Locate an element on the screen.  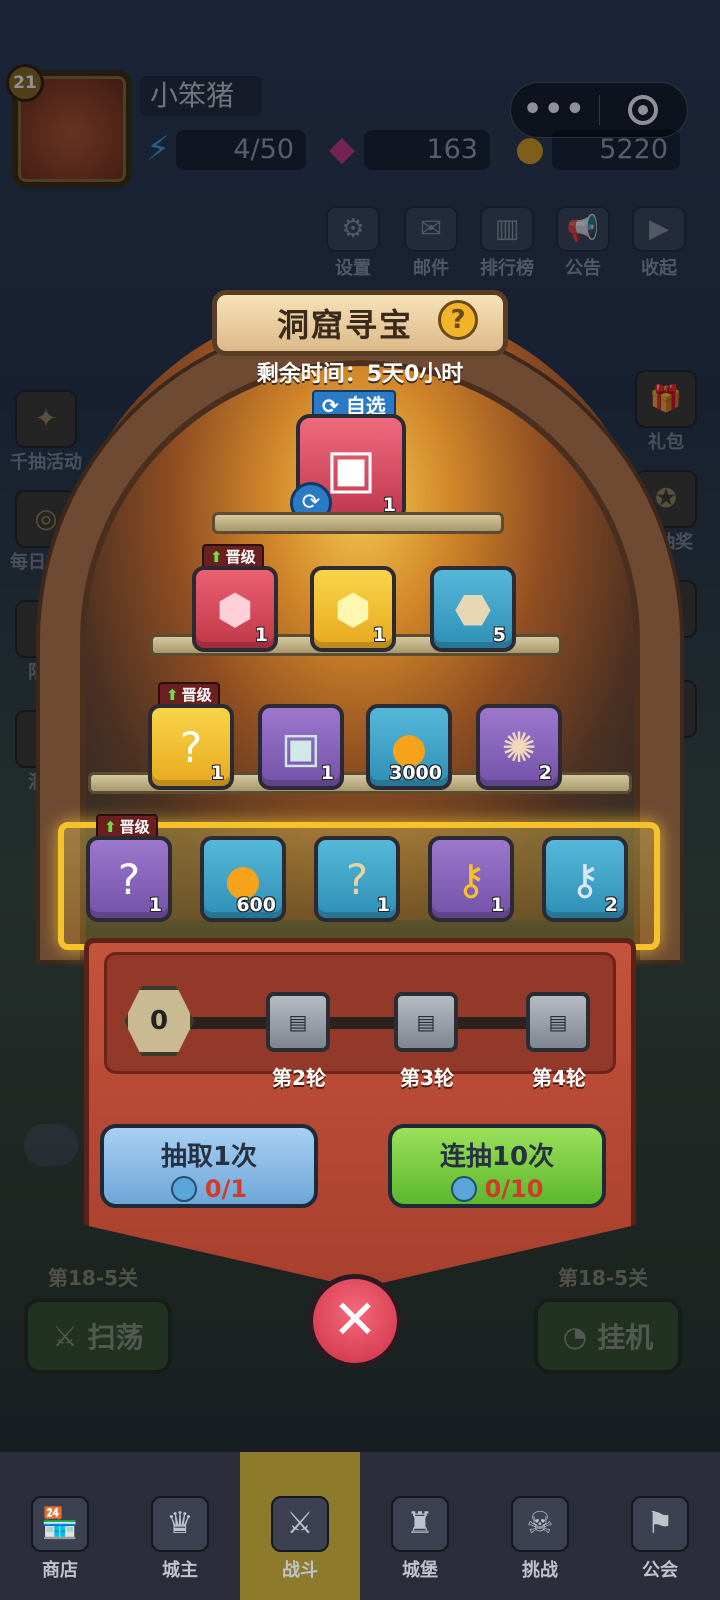
item-qty: 600 is located at coordinates (256, 905).